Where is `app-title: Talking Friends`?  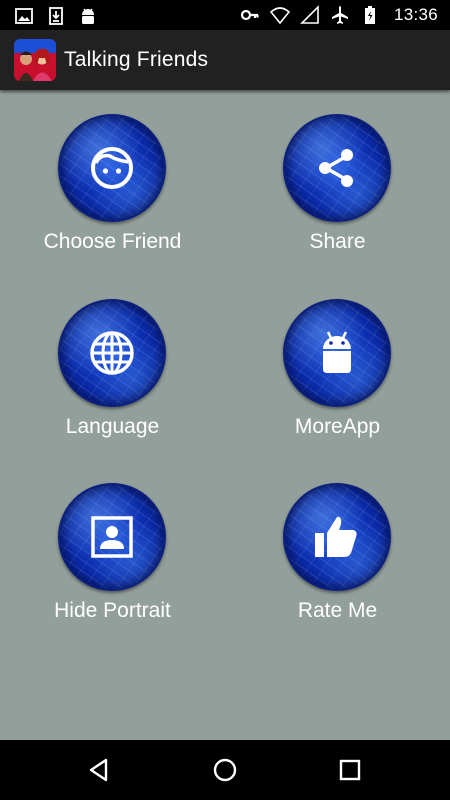 app-title: Talking Friends is located at coordinates (136, 59).